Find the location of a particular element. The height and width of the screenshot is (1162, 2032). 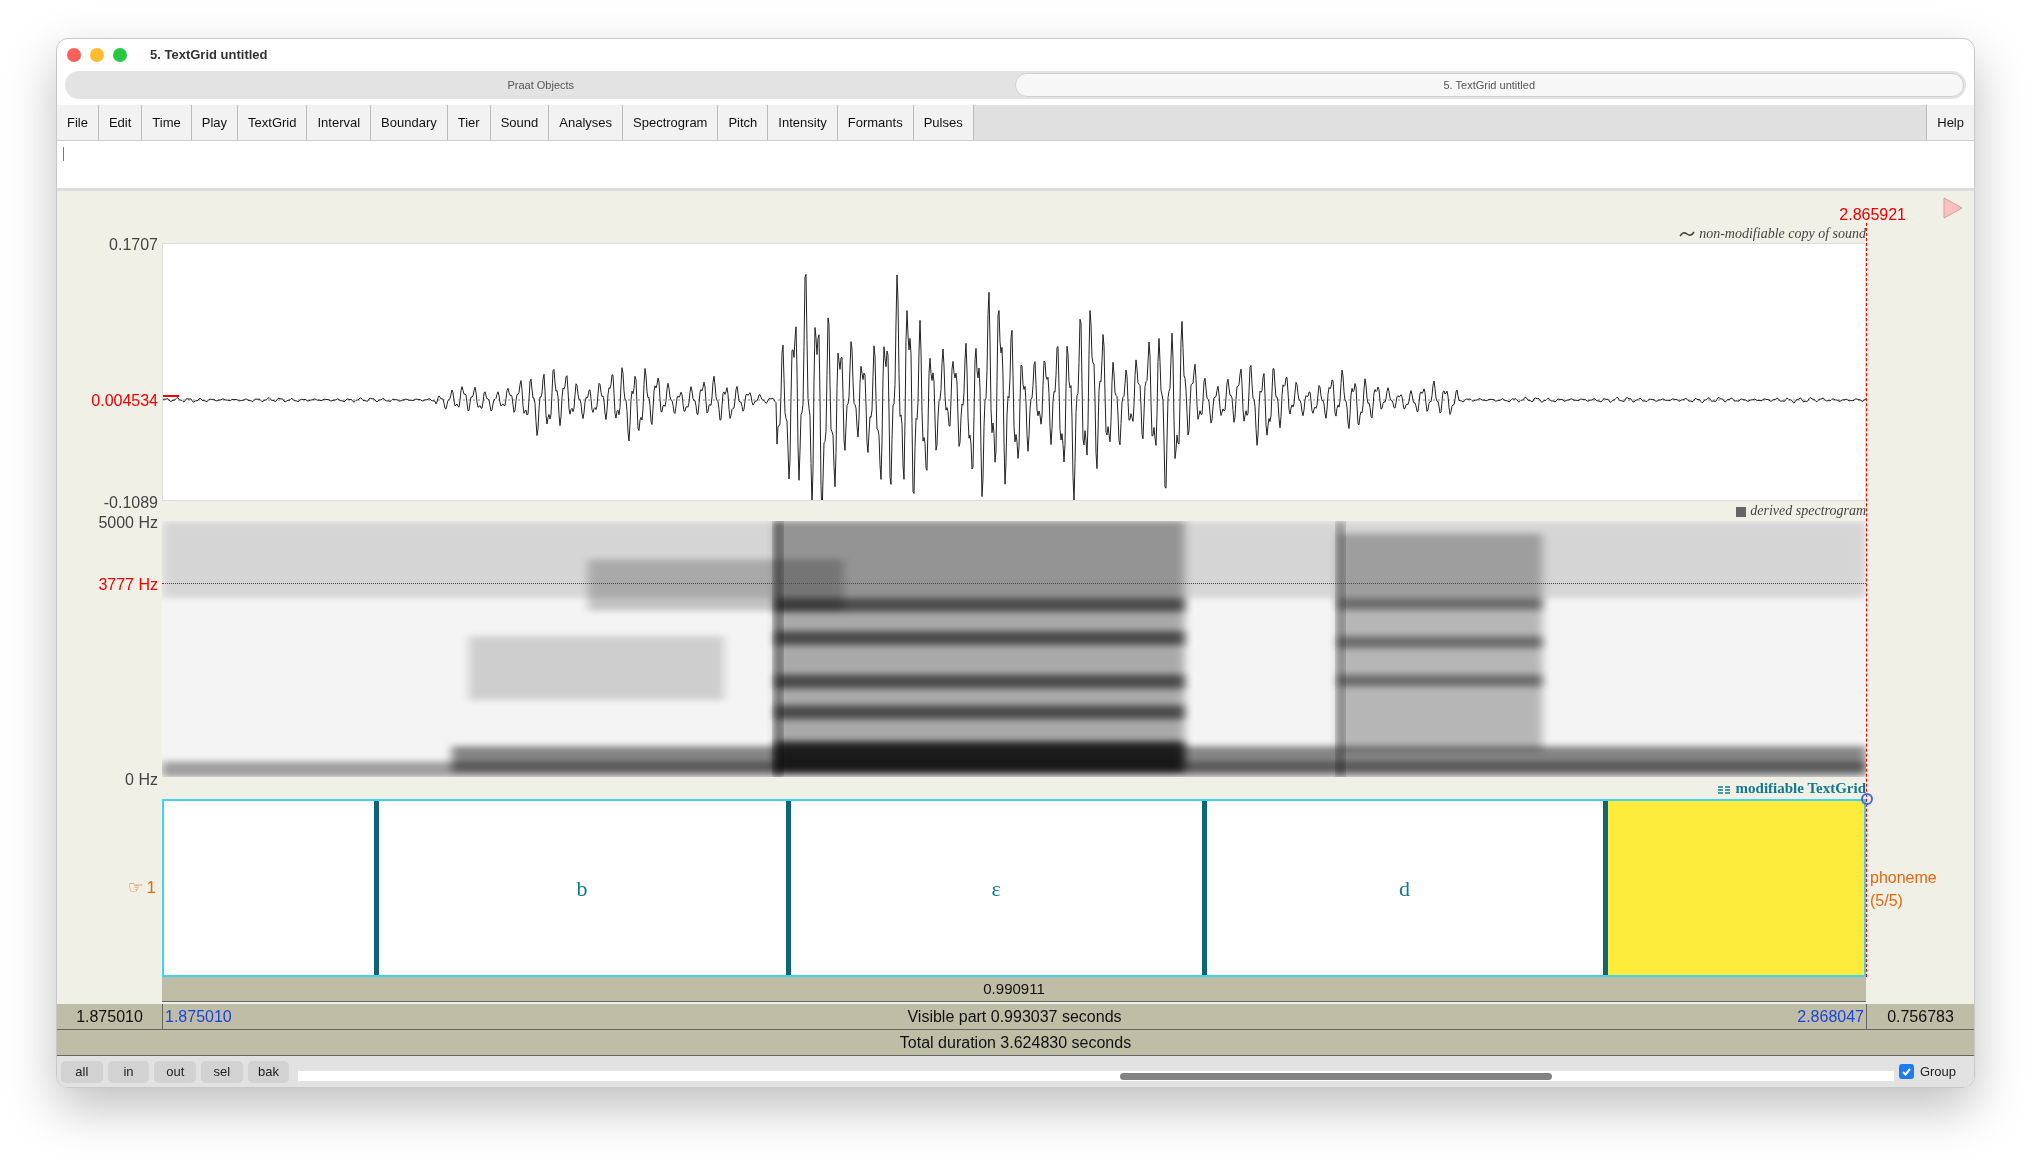

cursor-time-label: 2.865921 is located at coordinates (1872, 215).